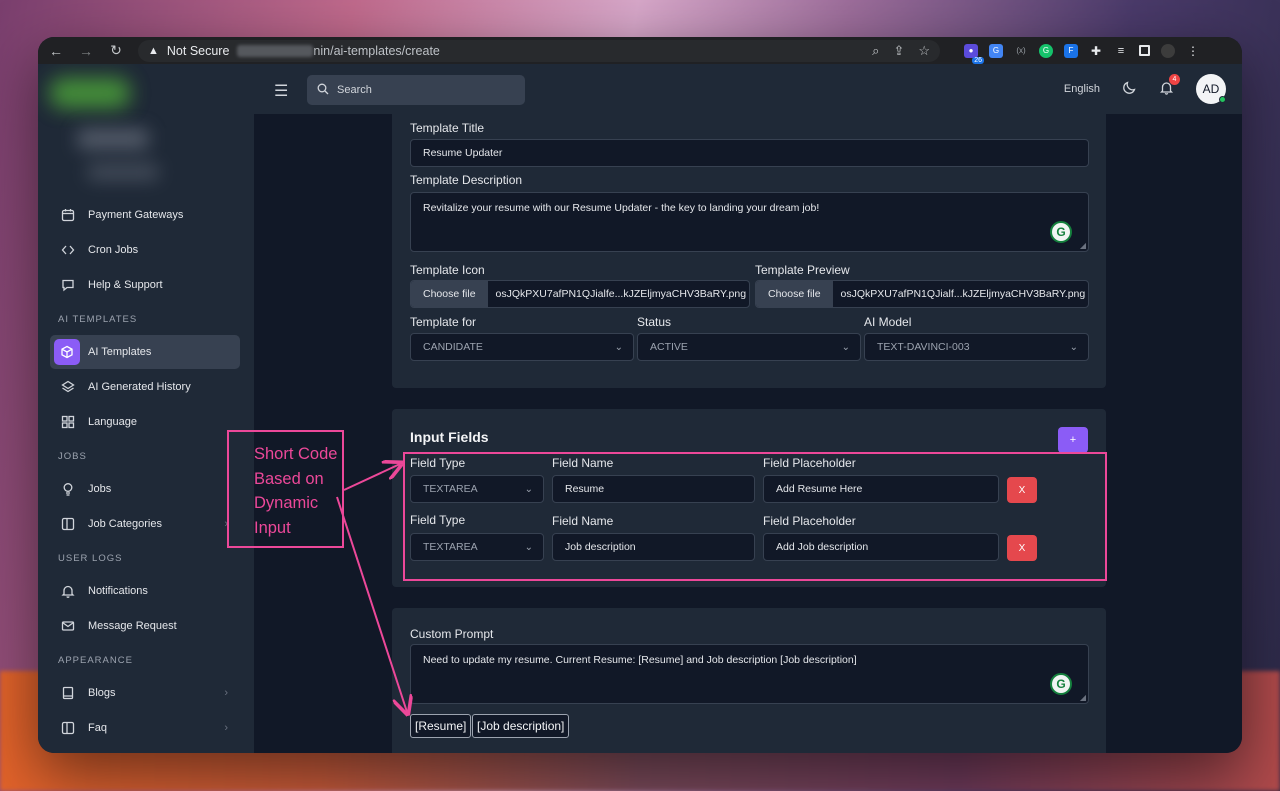 This screenshot has height=791, width=1280. What do you see at coordinates (875, 51) in the screenshot?
I see `zoom-icon: ⌕` at bounding box center [875, 51].